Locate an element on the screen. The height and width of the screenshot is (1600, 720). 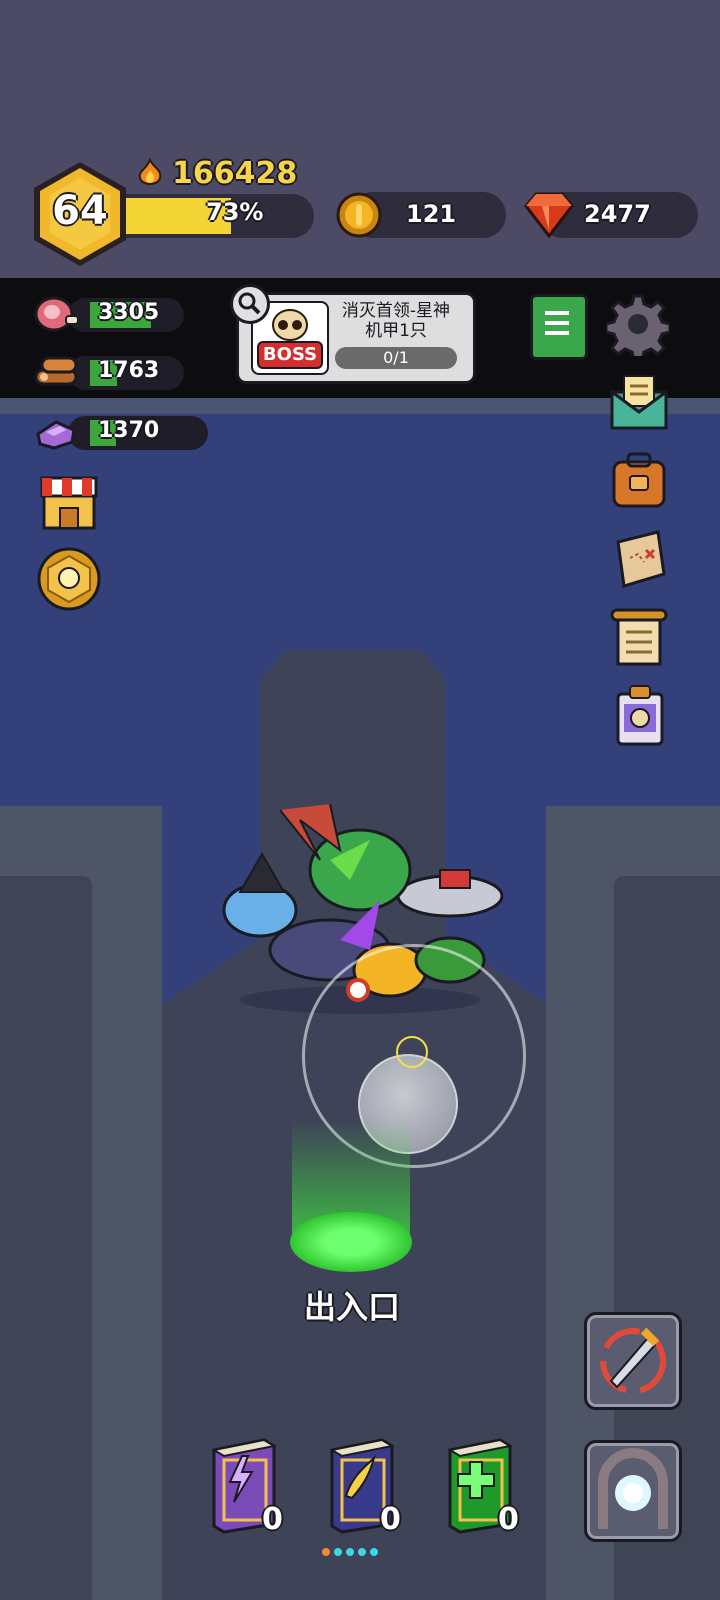
backpack-icon is located at coordinates (639, 481).